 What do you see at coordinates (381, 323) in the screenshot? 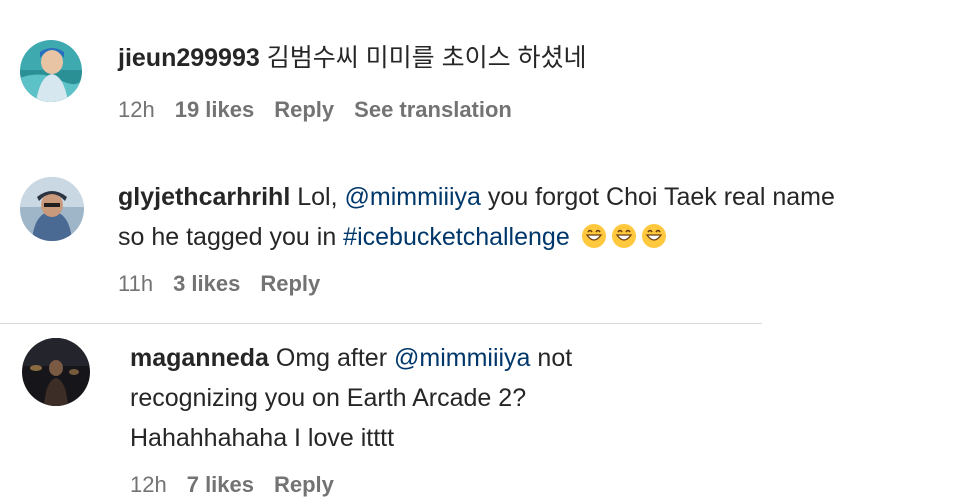
I see `divider` at bounding box center [381, 323].